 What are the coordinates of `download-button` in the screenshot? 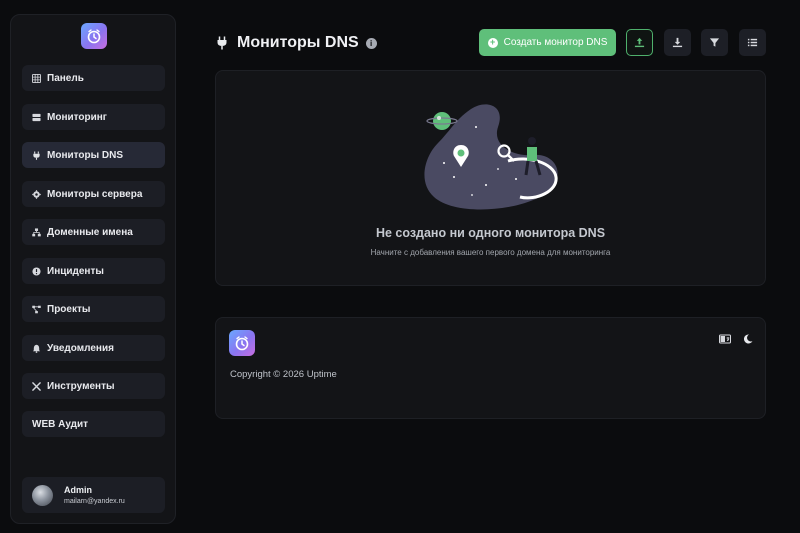 It's located at (677, 42).